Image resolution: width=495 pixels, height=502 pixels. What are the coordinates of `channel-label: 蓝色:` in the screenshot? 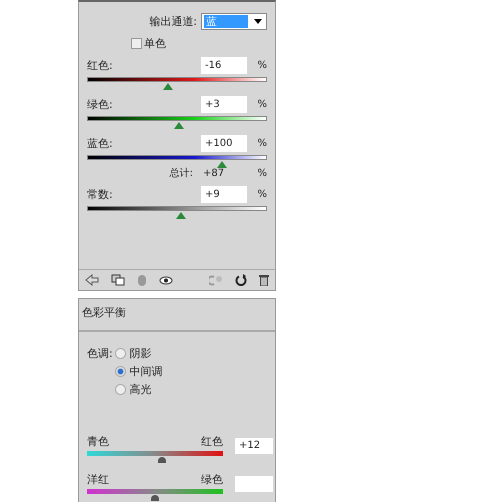 It's located at (100, 143).